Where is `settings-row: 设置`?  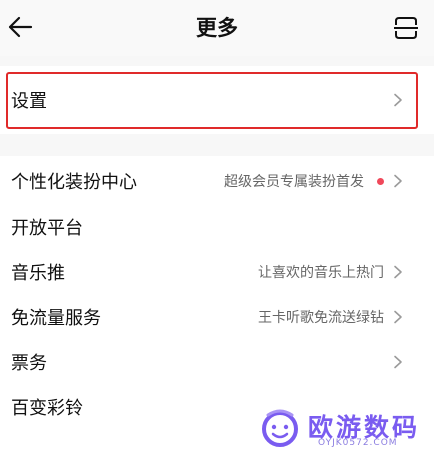 settings-row: 设置 is located at coordinates (217, 100).